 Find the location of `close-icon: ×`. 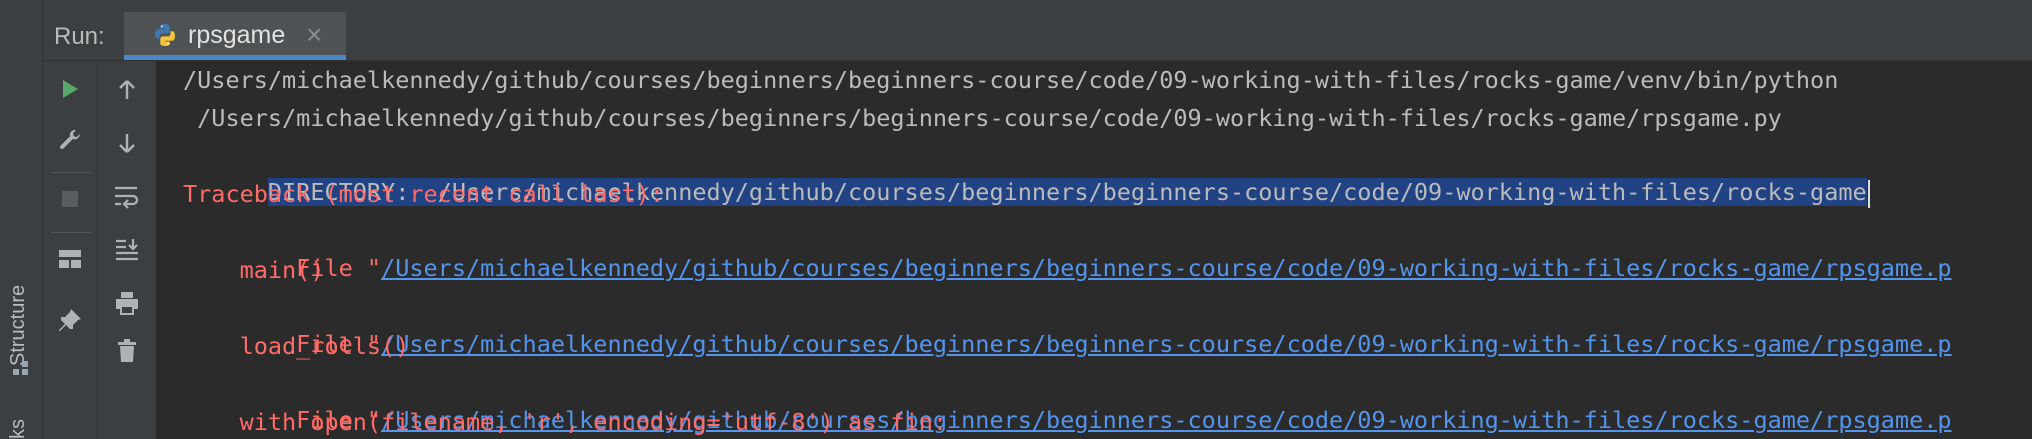

close-icon: × is located at coordinates (314, 35).